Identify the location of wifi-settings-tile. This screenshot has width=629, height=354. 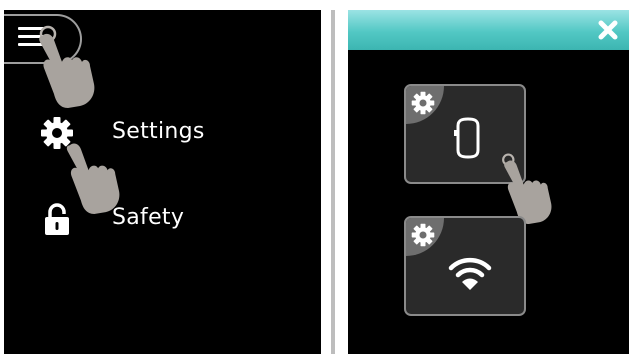
(465, 266).